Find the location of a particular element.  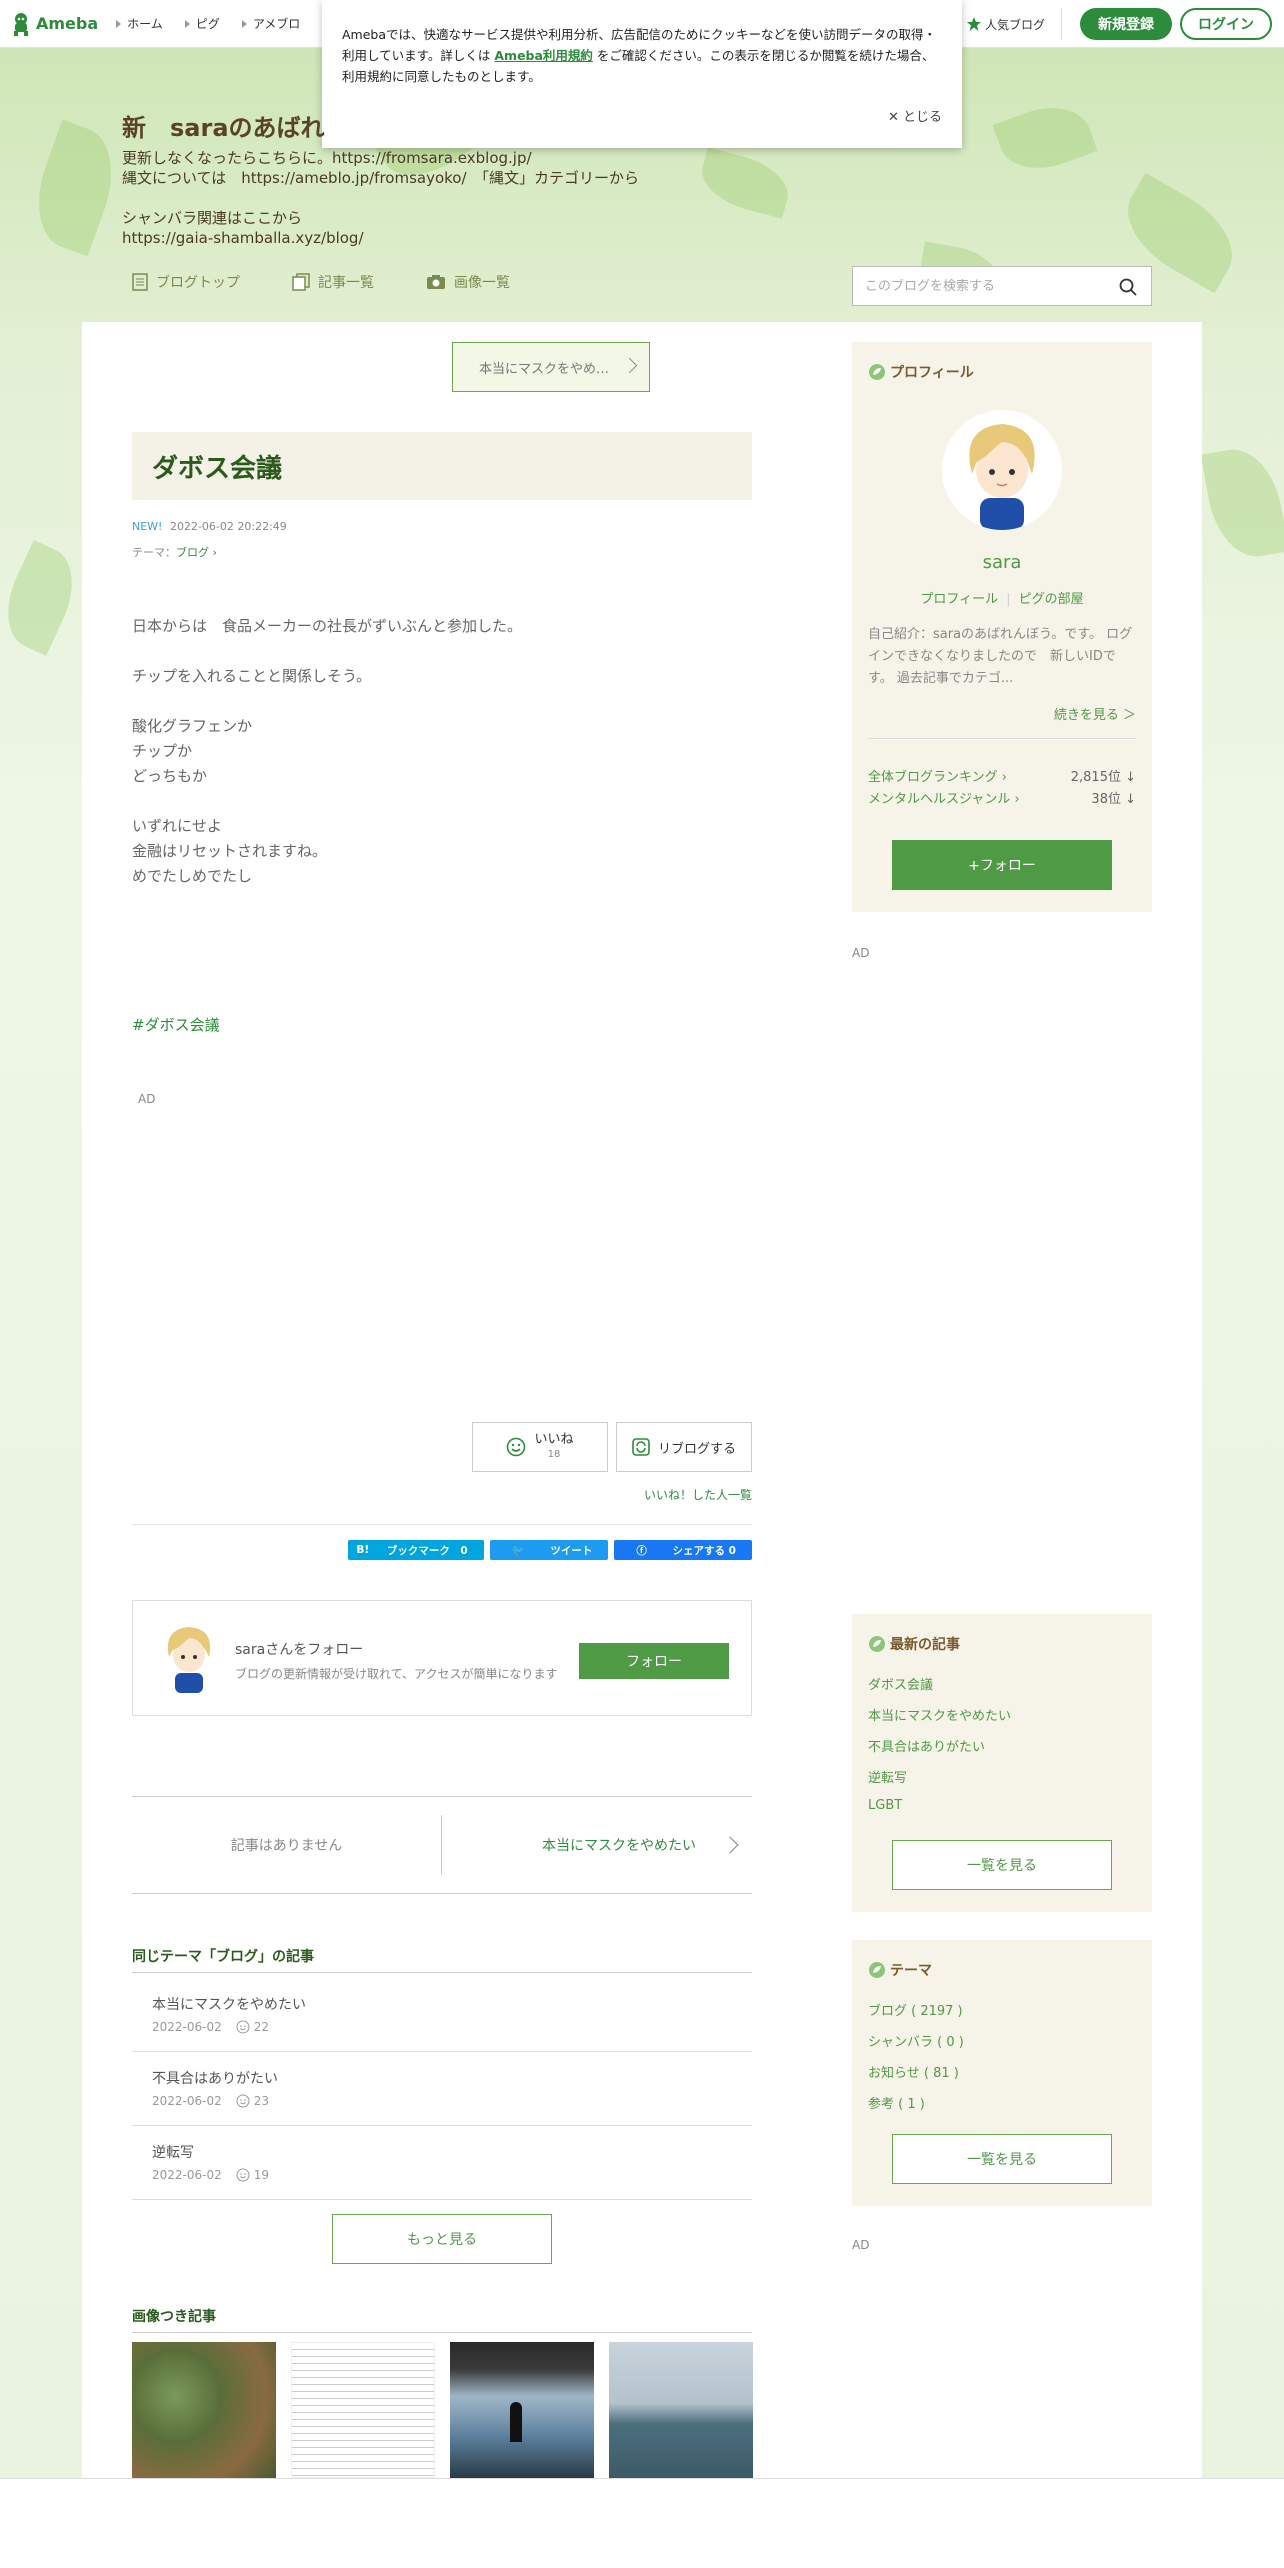

entry-datetime: 2022-06-02 20:22:49 is located at coordinates (228, 526).